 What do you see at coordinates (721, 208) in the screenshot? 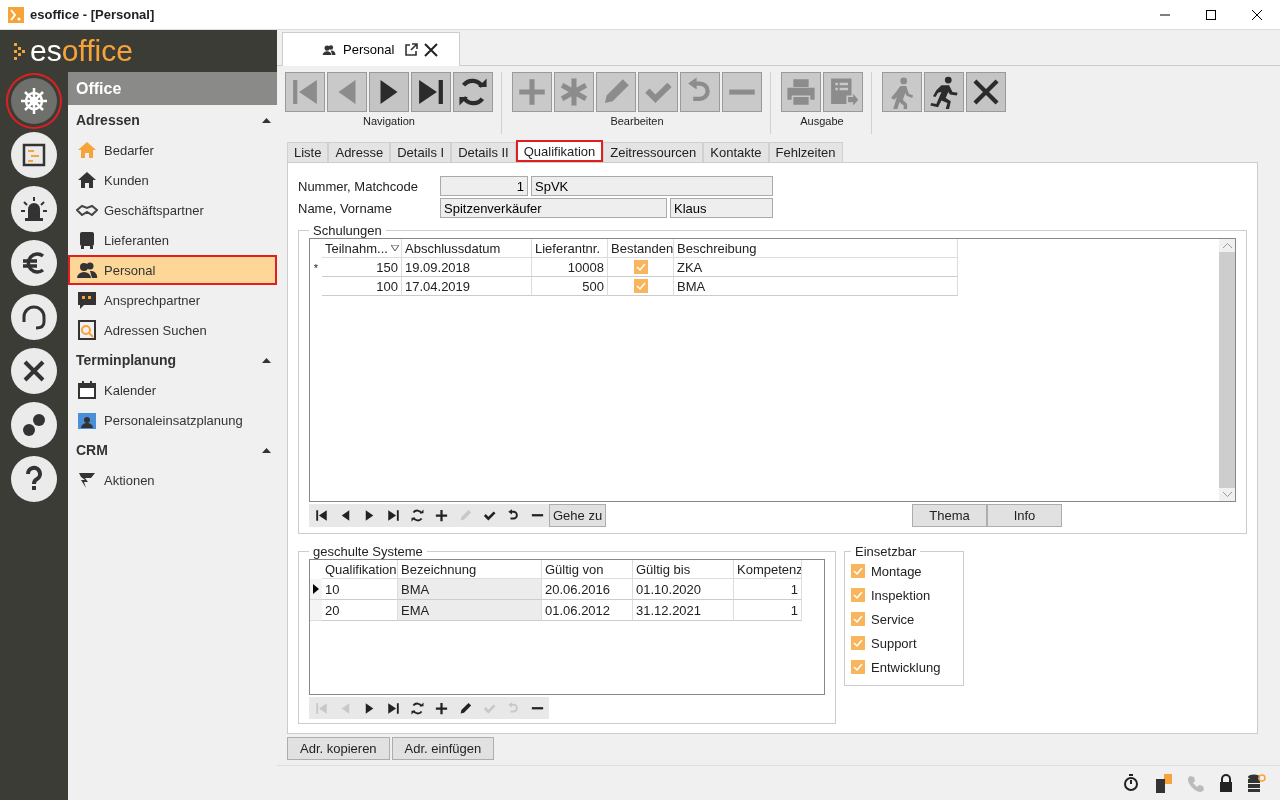
I see `input-field: Klaus` at bounding box center [721, 208].